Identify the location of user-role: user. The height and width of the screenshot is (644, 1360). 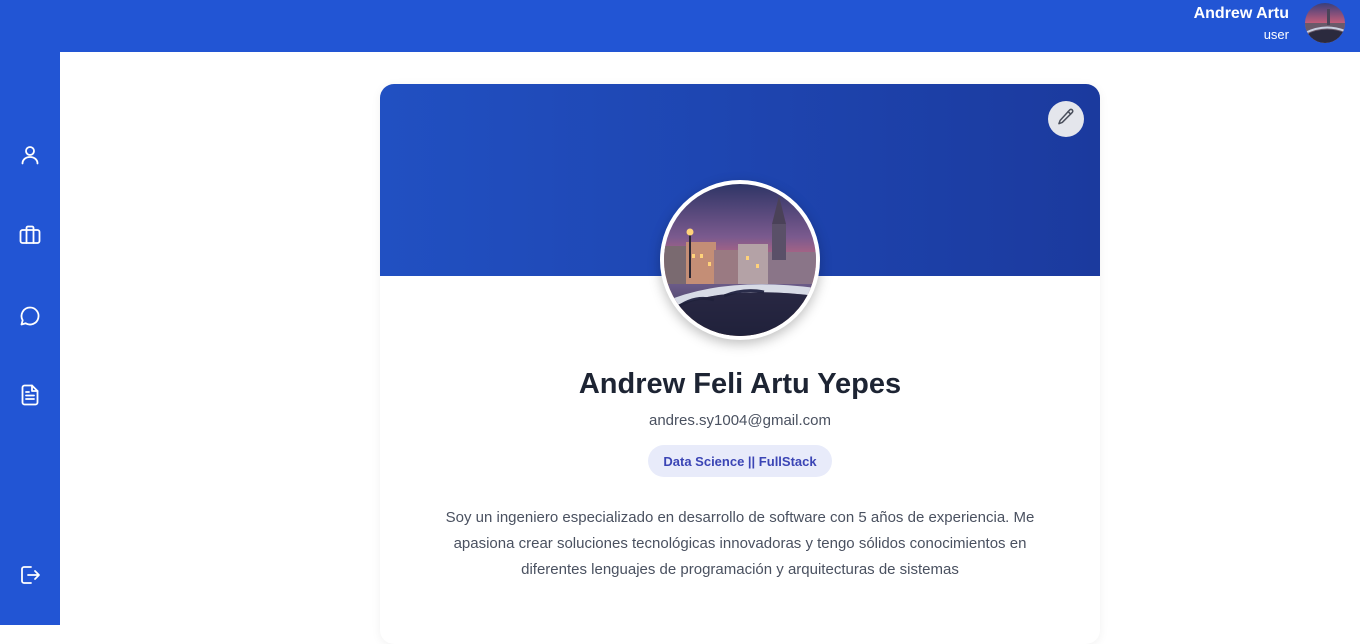
(1276, 34).